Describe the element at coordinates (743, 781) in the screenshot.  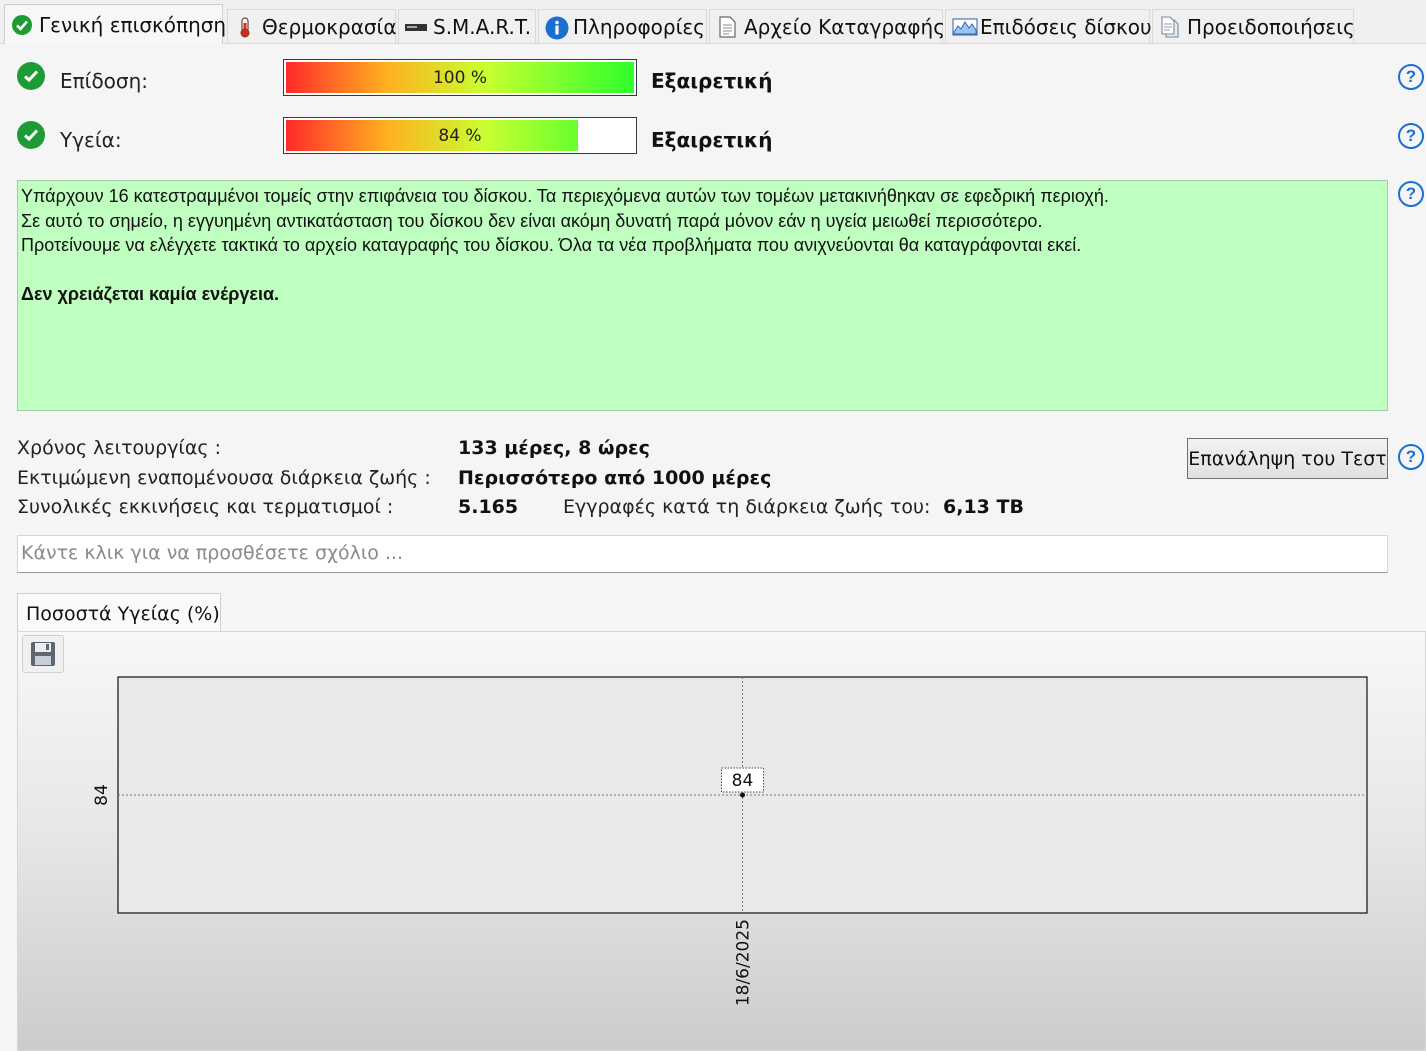
I see `data-label: 84` at that location.